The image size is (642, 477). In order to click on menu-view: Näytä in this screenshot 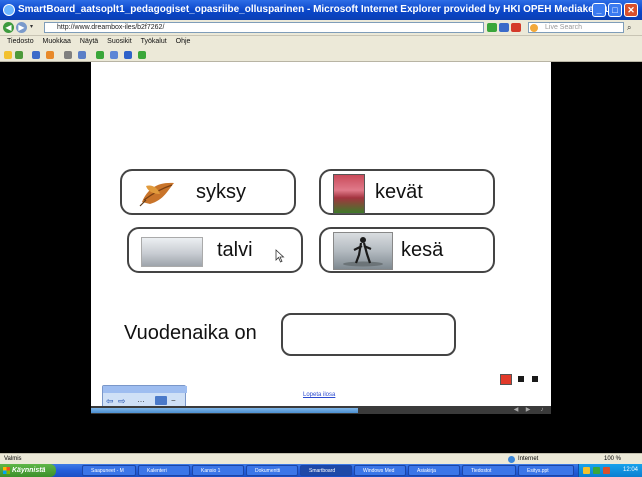, I will do `click(89, 42)`.